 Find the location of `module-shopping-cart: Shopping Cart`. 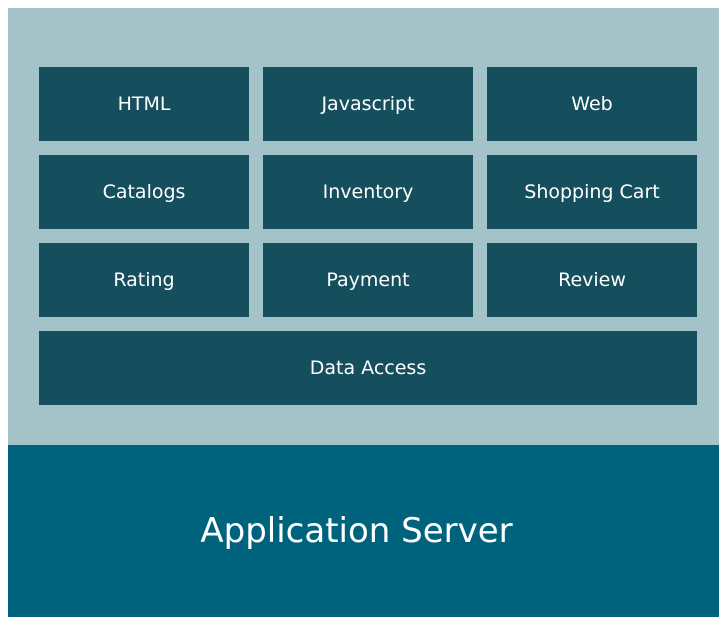

module-shopping-cart: Shopping Cart is located at coordinates (592, 192).